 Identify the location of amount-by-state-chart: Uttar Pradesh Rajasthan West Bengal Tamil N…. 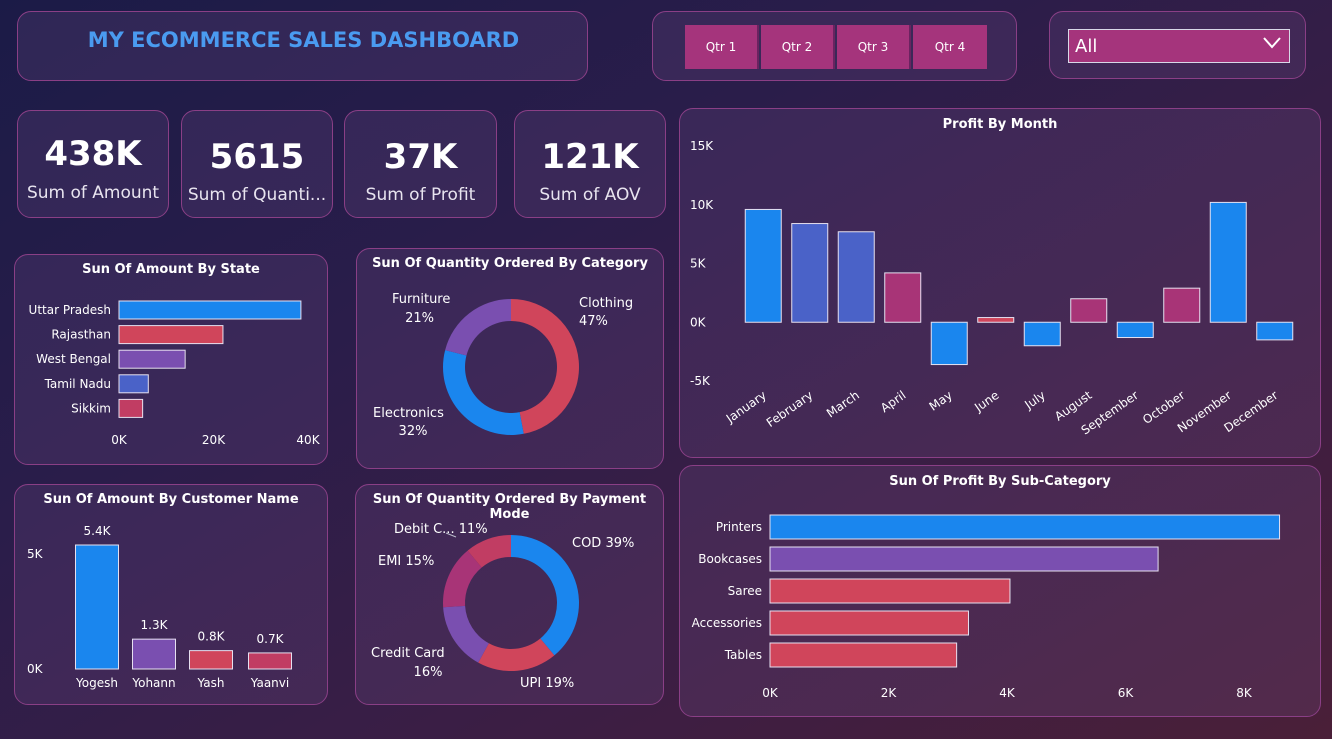
(175, 373).